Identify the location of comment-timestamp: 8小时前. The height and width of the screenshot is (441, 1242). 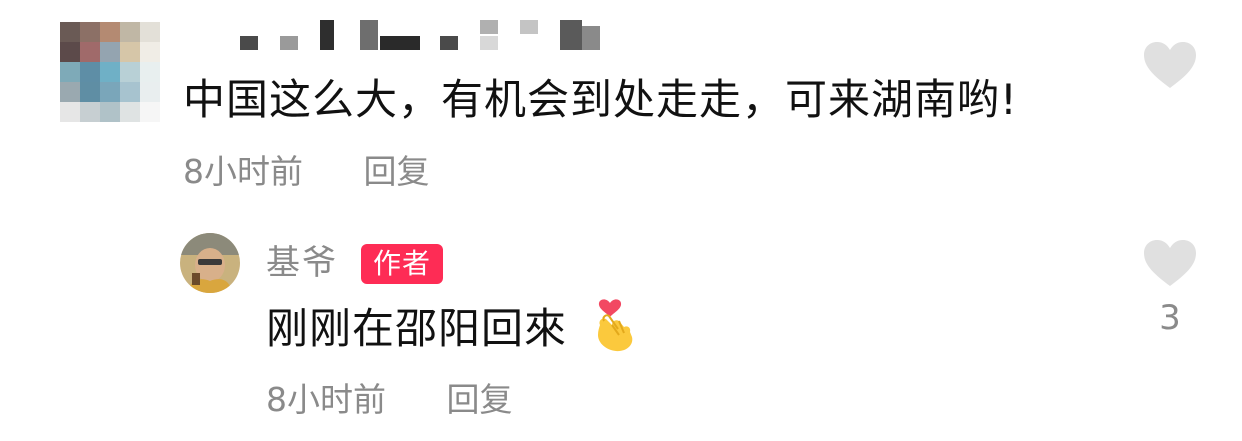
(243, 171).